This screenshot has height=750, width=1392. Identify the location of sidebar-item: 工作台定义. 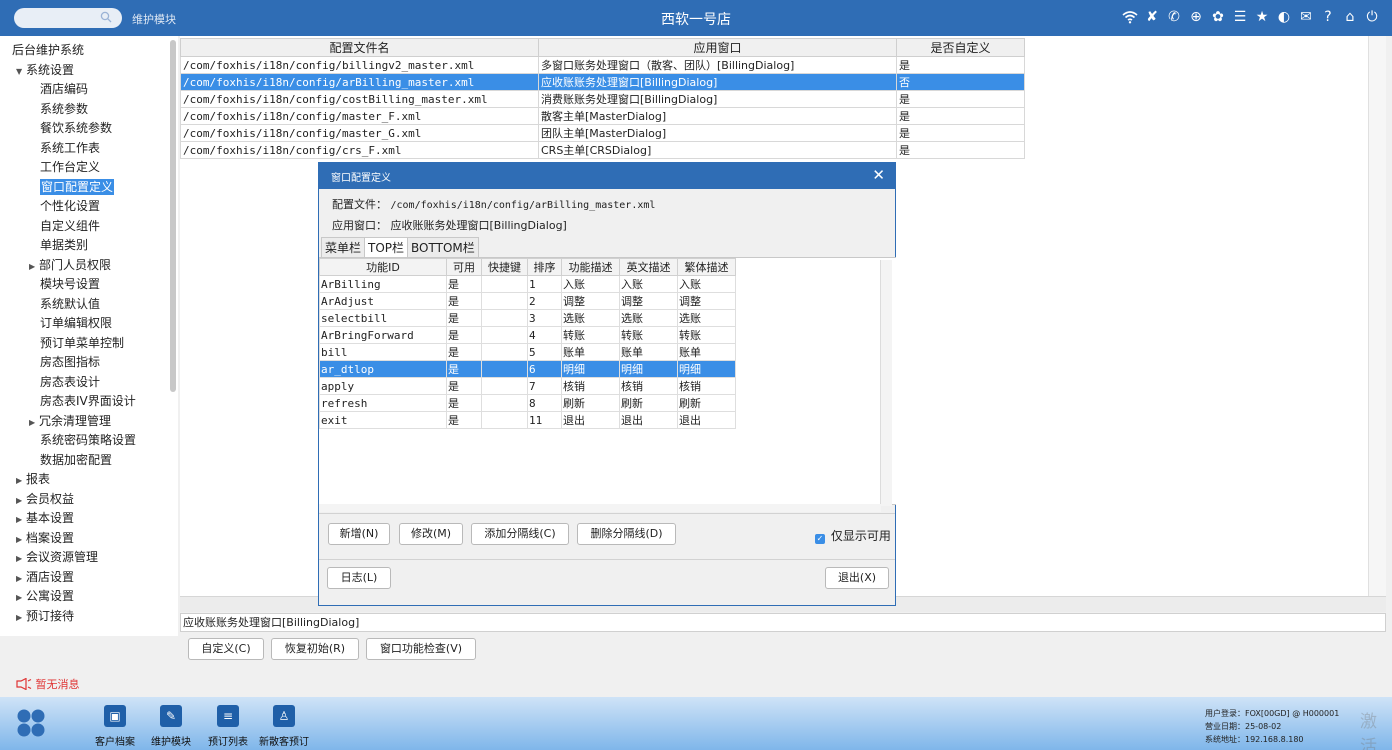
(84, 168).